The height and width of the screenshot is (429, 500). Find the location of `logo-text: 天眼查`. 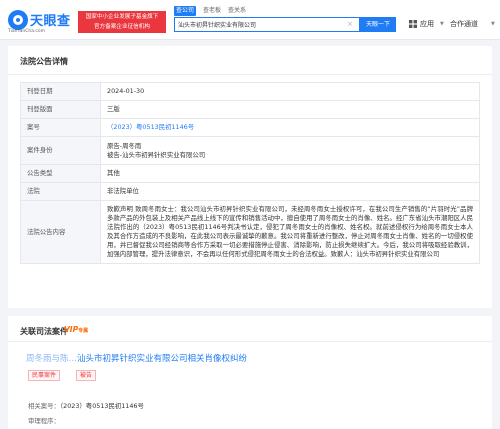

logo-text: 天眼查 is located at coordinates (50, 21).